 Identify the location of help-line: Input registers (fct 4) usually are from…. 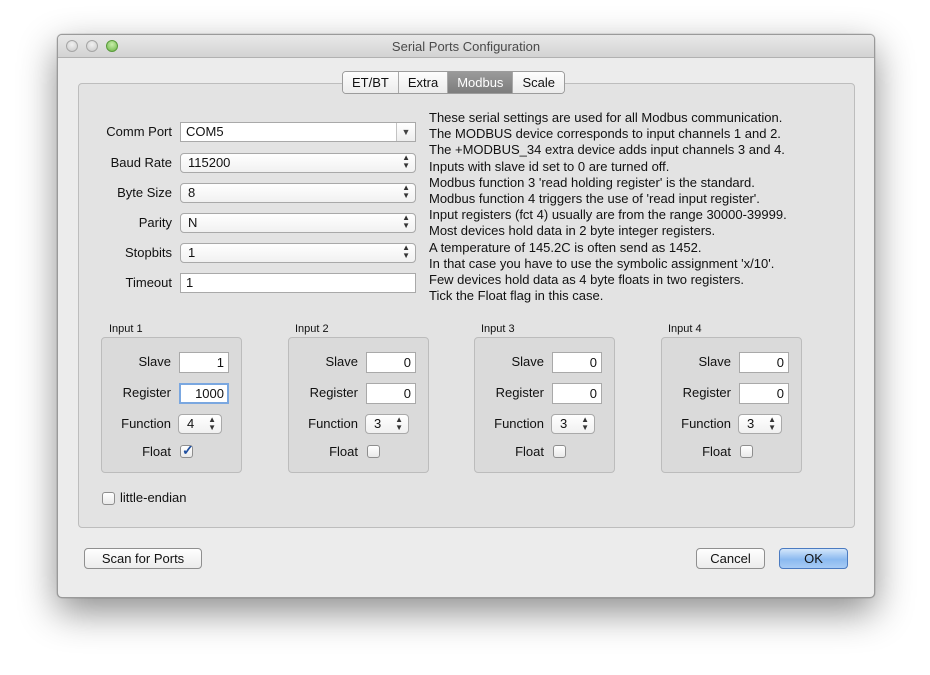
(608, 215).